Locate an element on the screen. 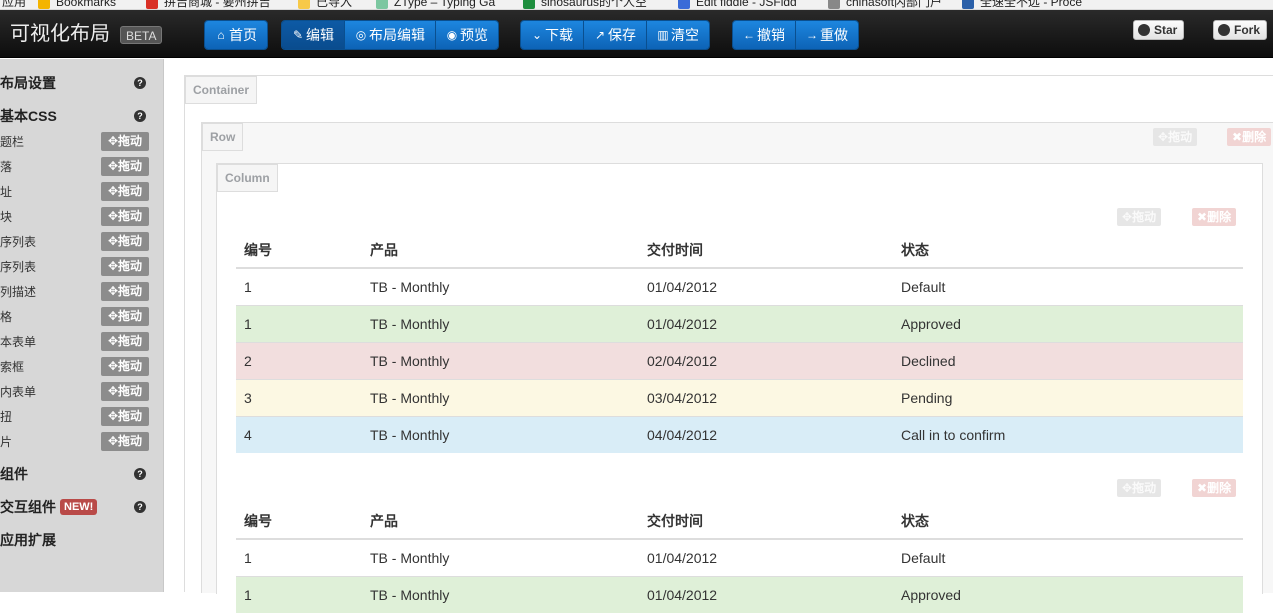 This screenshot has width=1273, height=613. download-button: ⌄ 下载 is located at coordinates (552, 35).